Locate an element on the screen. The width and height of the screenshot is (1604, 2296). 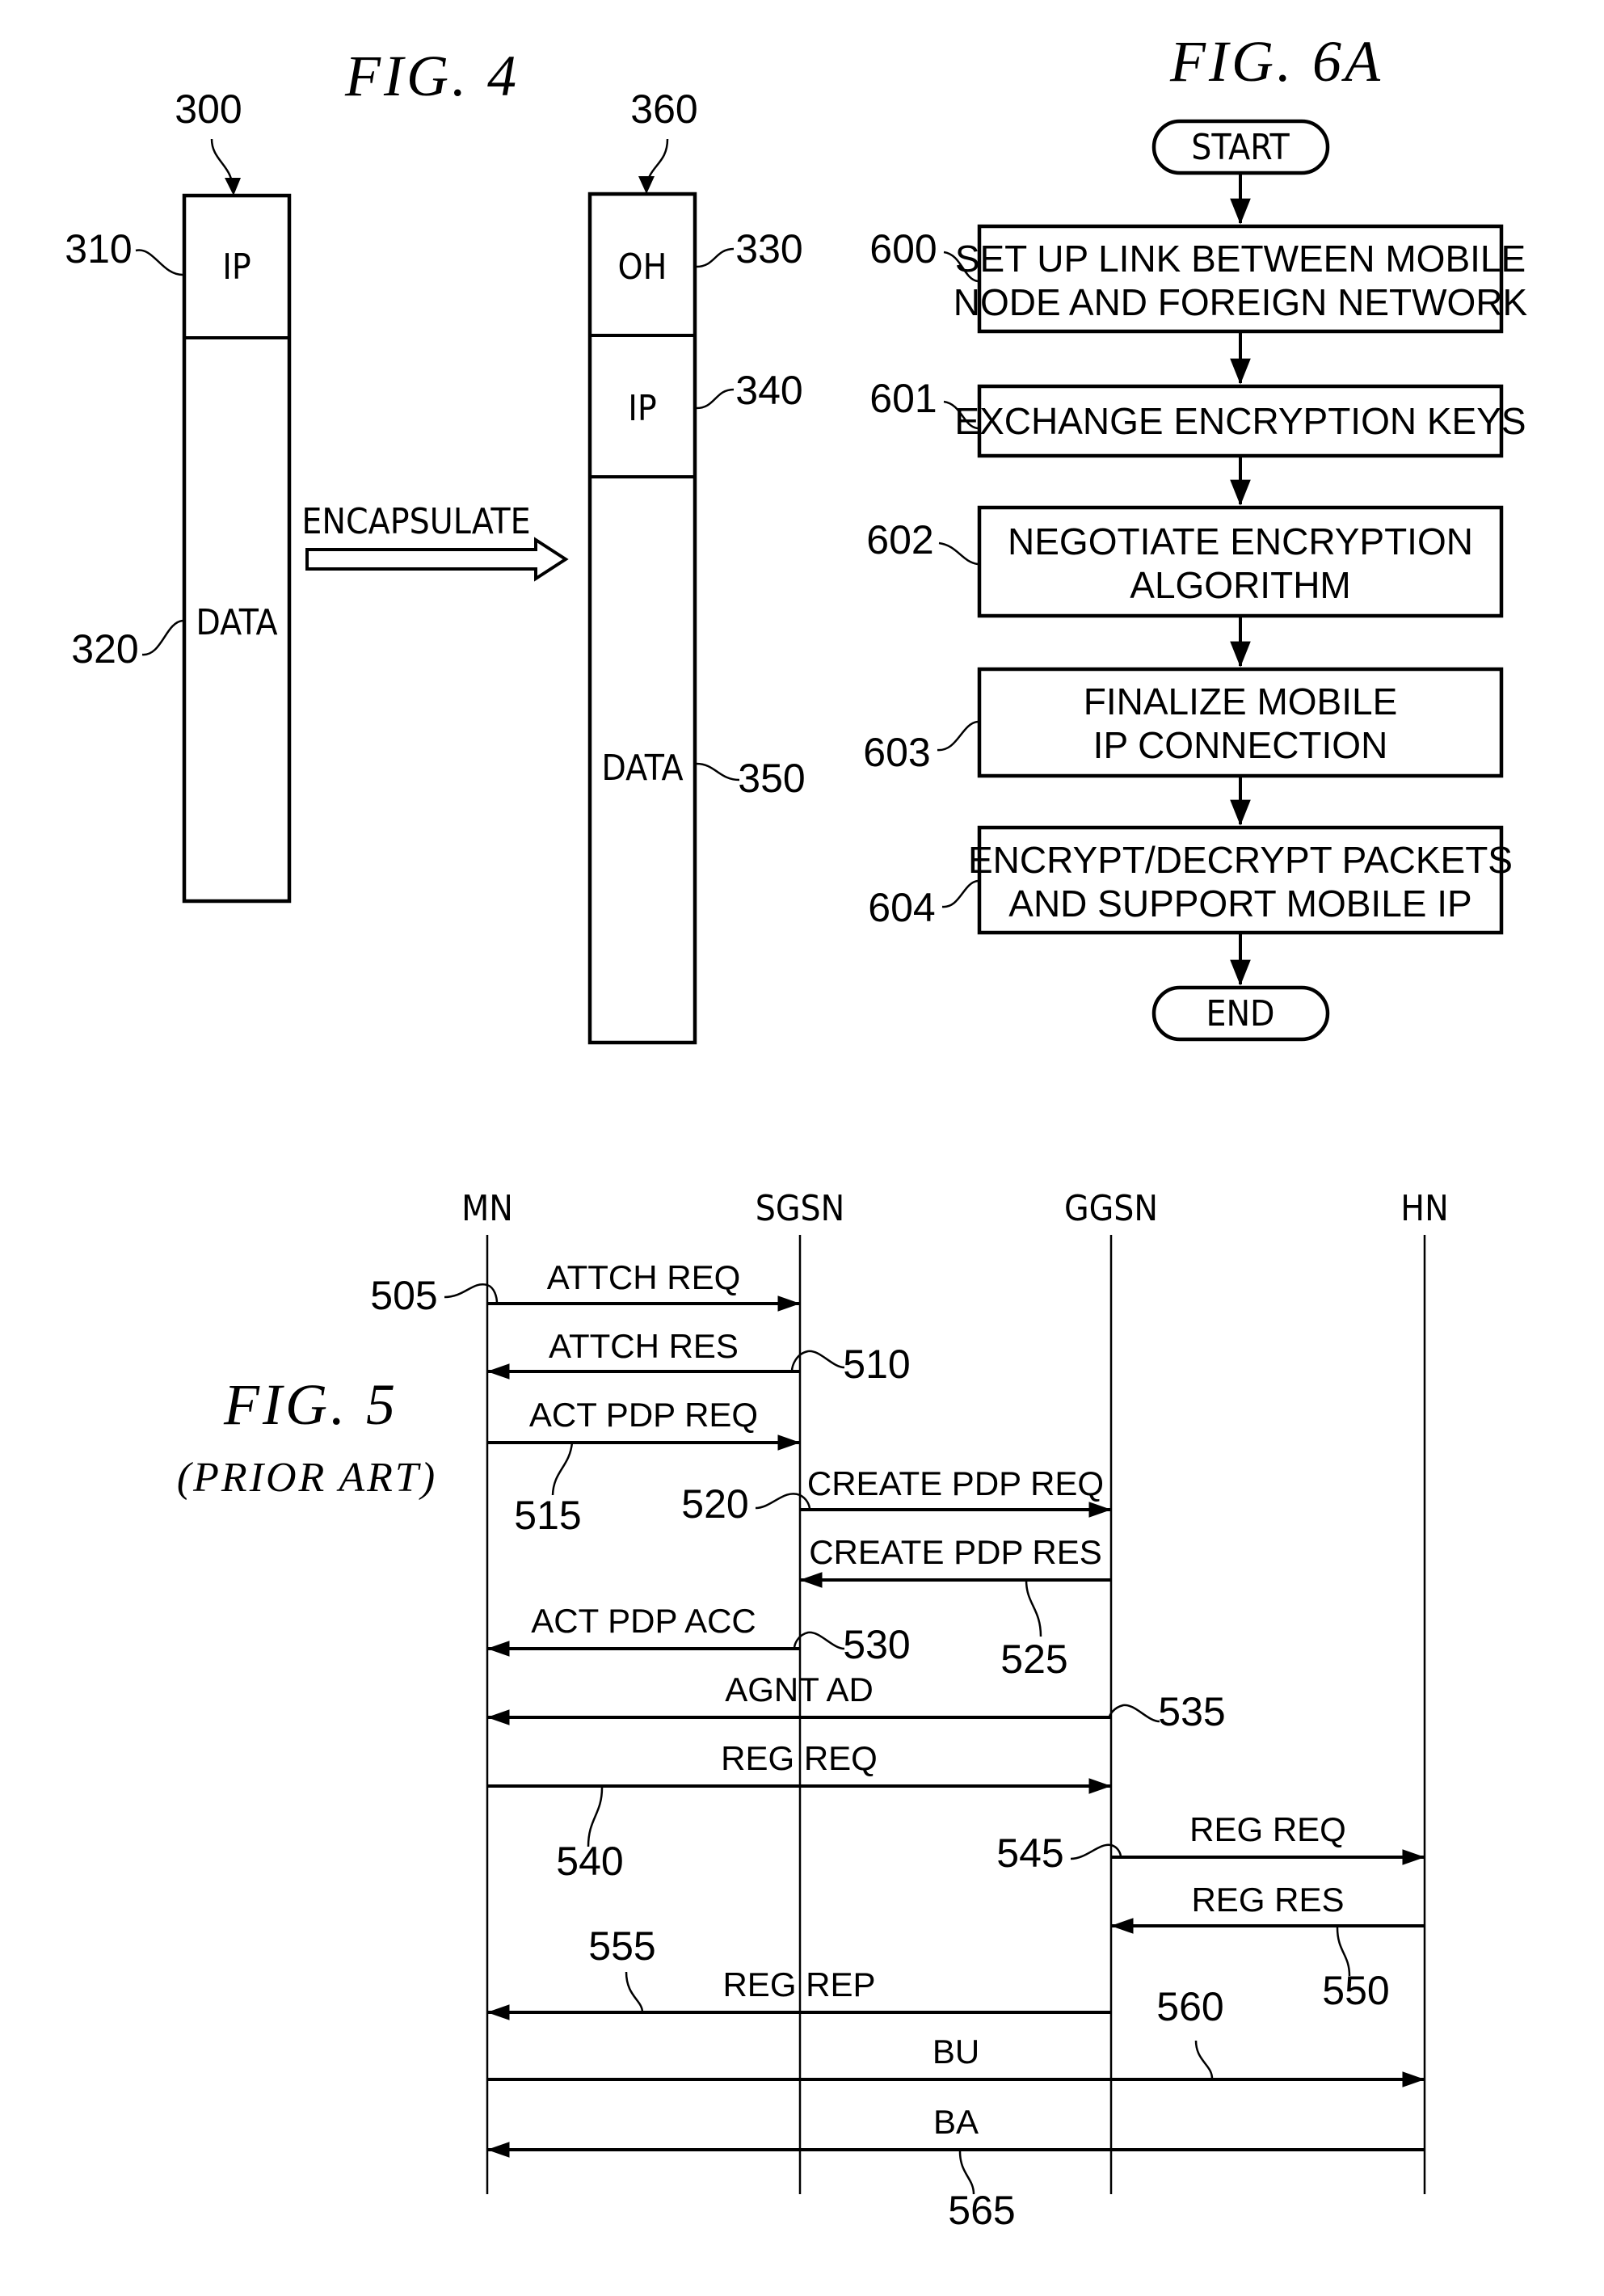
start-label: START is located at coordinates (1240, 147).